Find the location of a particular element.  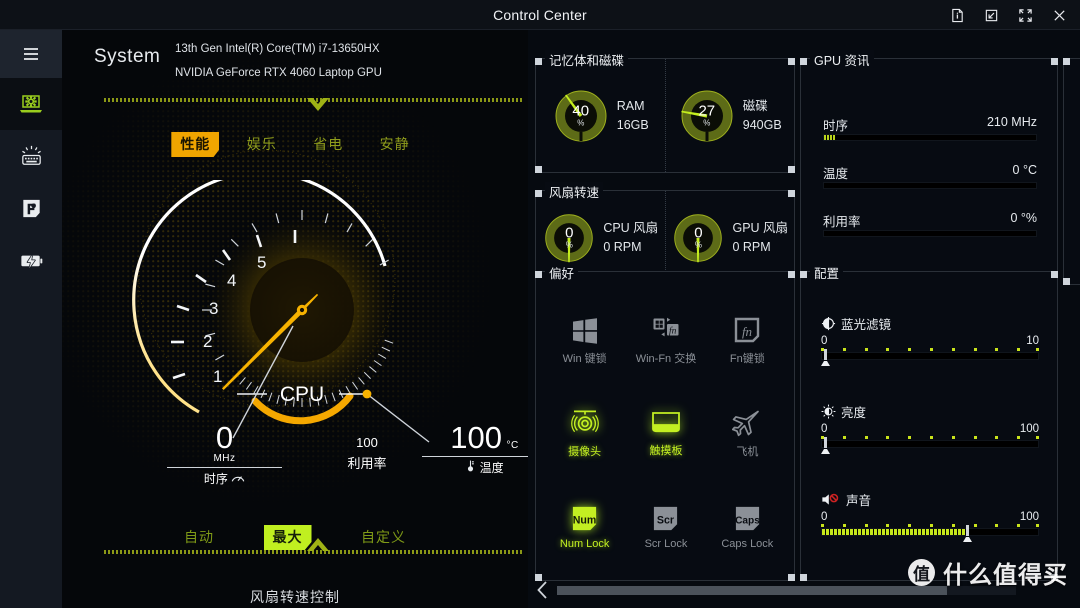

disk-percent: 27 is located at coordinates (707, 111).